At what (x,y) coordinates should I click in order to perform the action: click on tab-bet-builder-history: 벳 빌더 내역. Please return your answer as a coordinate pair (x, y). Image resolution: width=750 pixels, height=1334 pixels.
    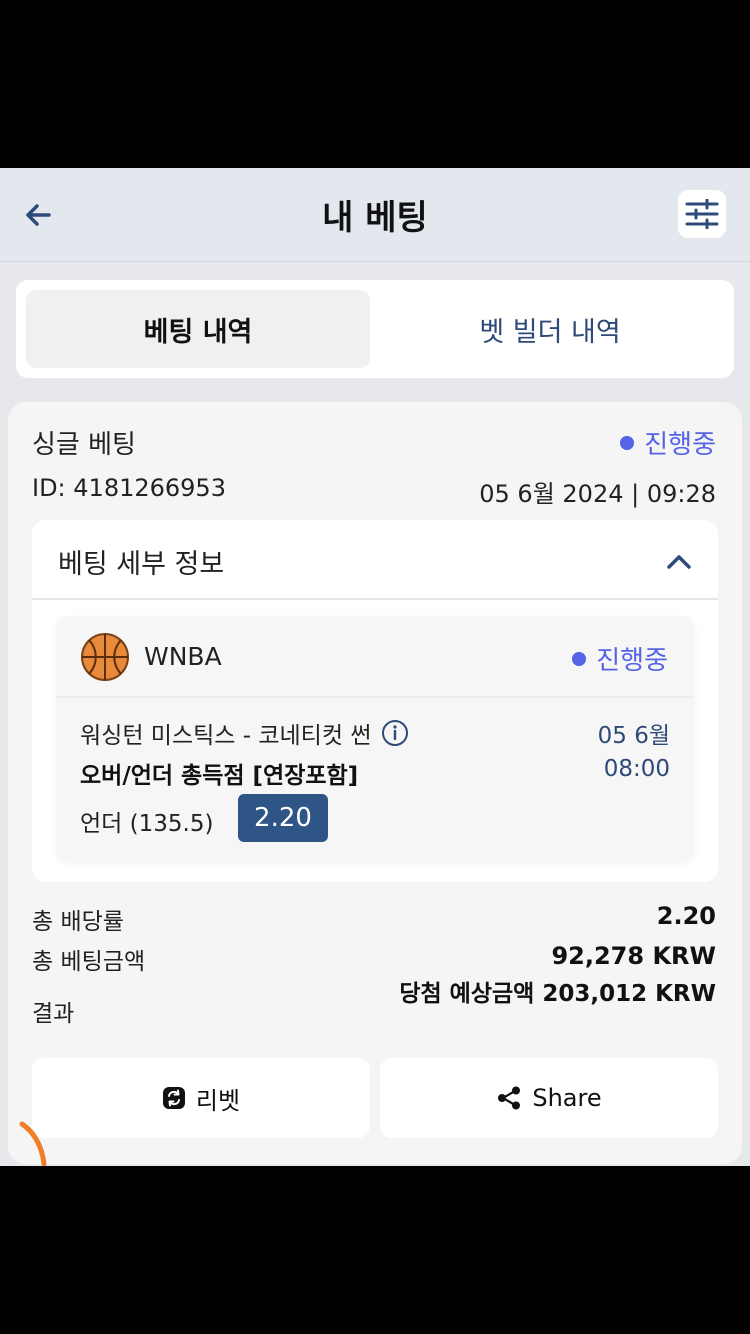
    Looking at the image, I should click on (550, 329).